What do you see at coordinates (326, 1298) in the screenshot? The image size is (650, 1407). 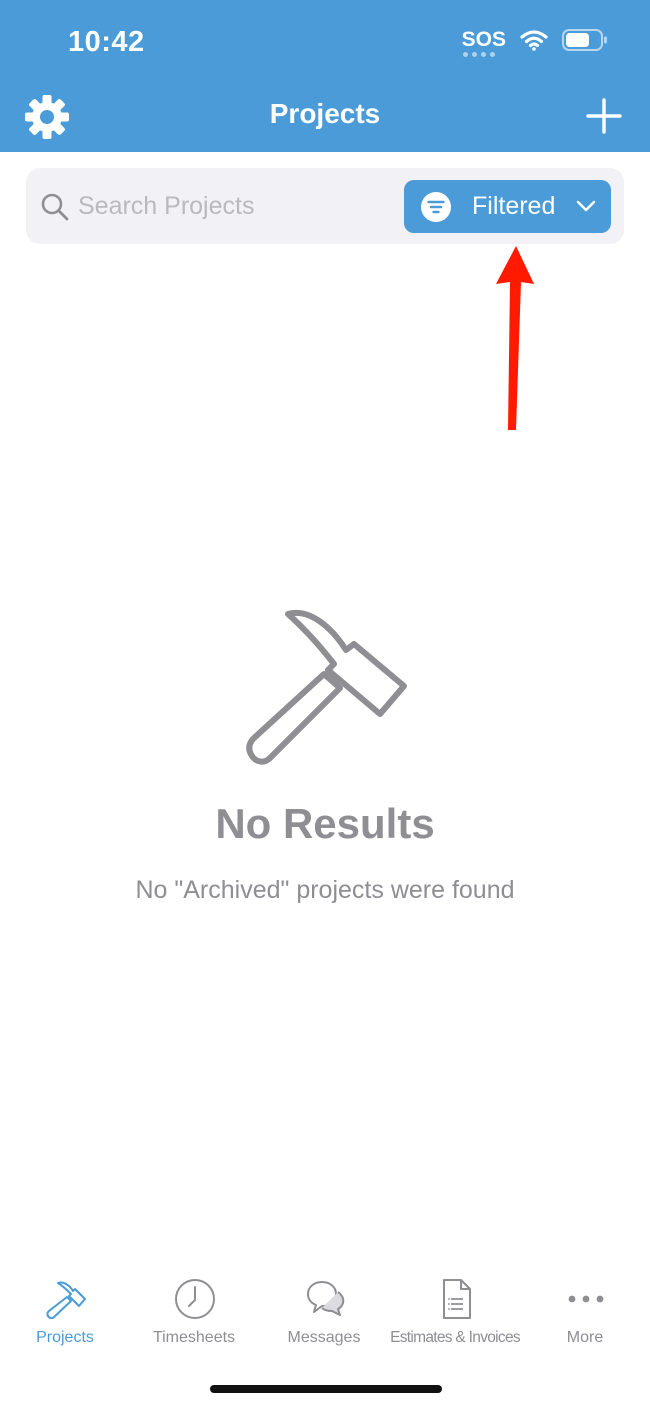 I see `chat-bubbles-icon` at bounding box center [326, 1298].